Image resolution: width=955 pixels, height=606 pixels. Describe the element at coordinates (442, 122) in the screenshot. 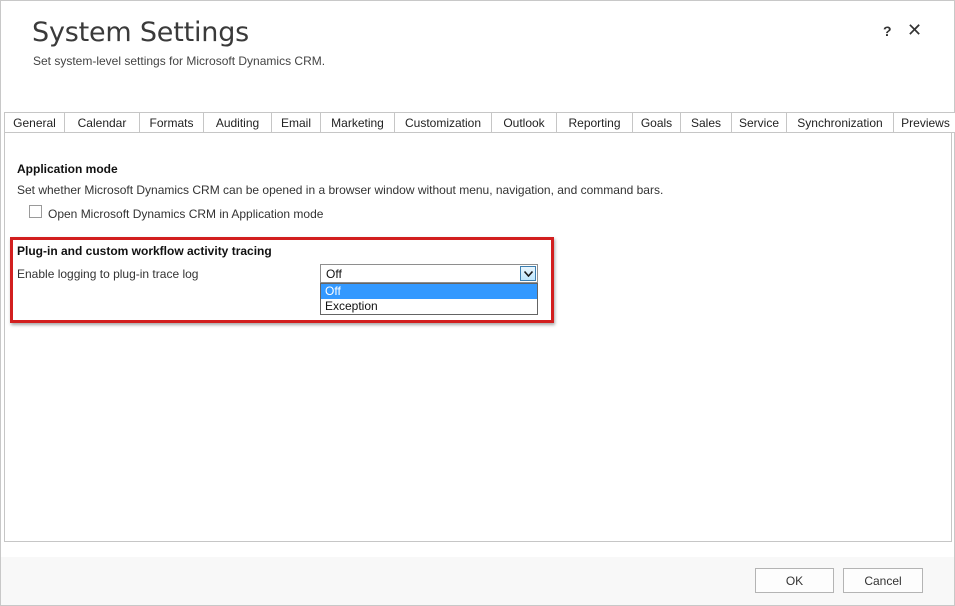

I see `tab-customization: Customization` at that location.